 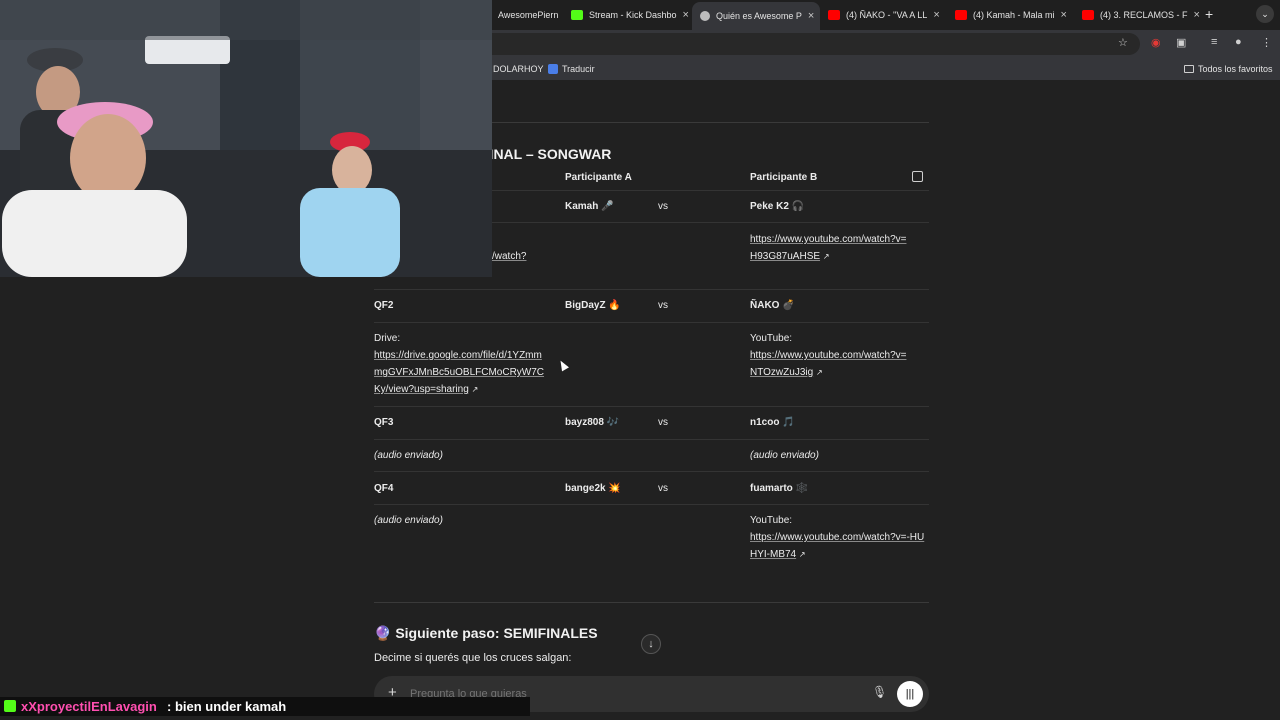 What do you see at coordinates (810, 44) in the screenshot?
I see `address-bar` at bounding box center [810, 44].